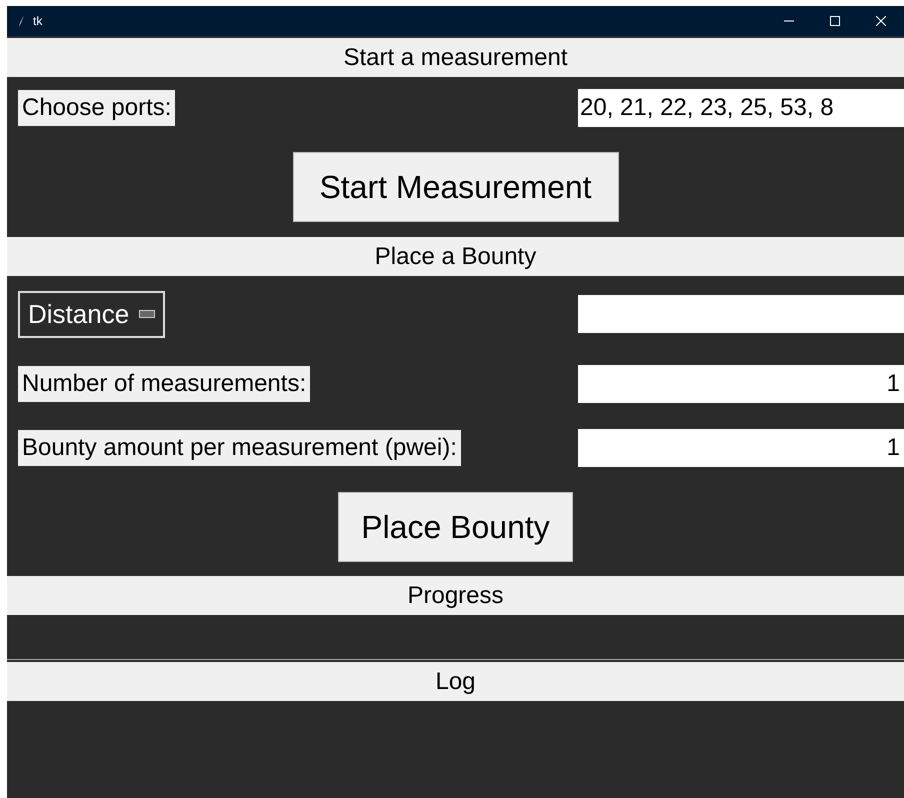 The image size is (904, 798). Describe the element at coordinates (97, 108) in the screenshot. I see `ports-label: Choose ports:` at that location.